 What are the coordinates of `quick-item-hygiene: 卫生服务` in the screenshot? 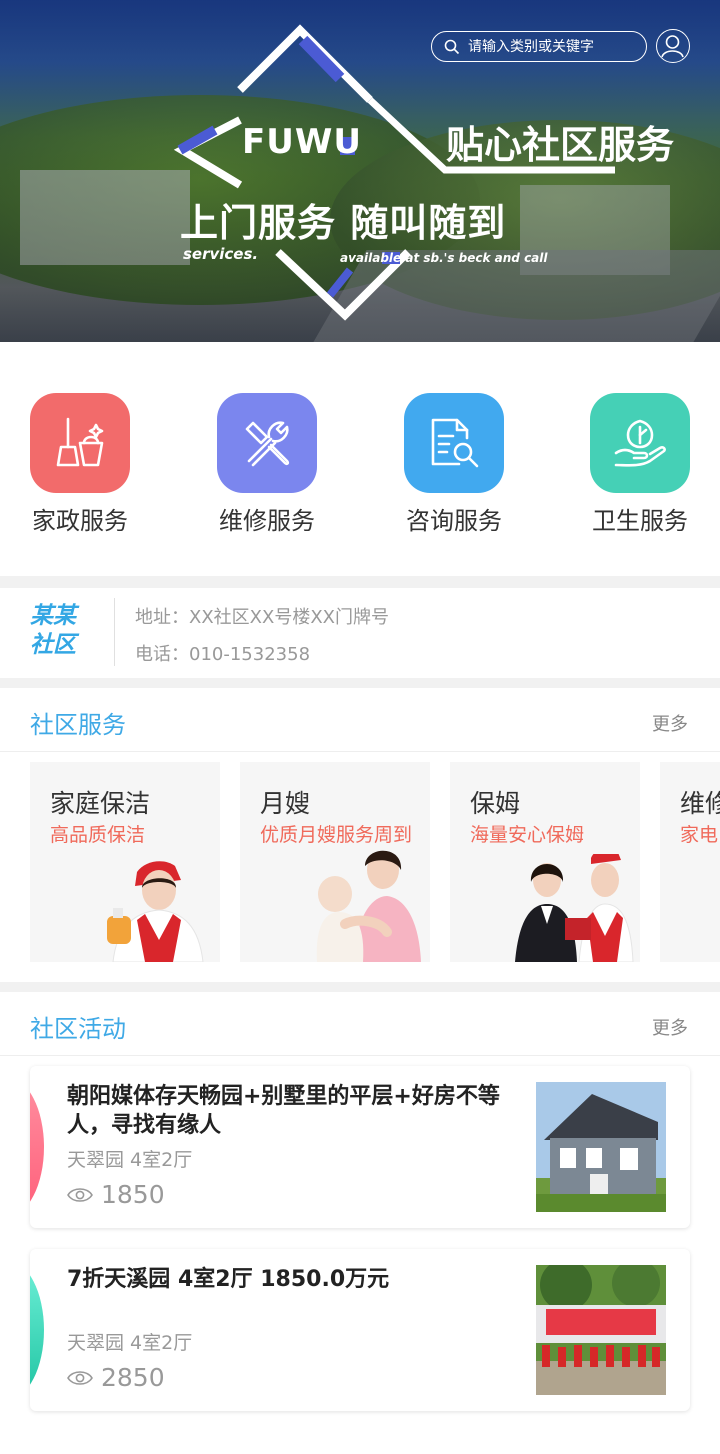 It's located at (640, 464).